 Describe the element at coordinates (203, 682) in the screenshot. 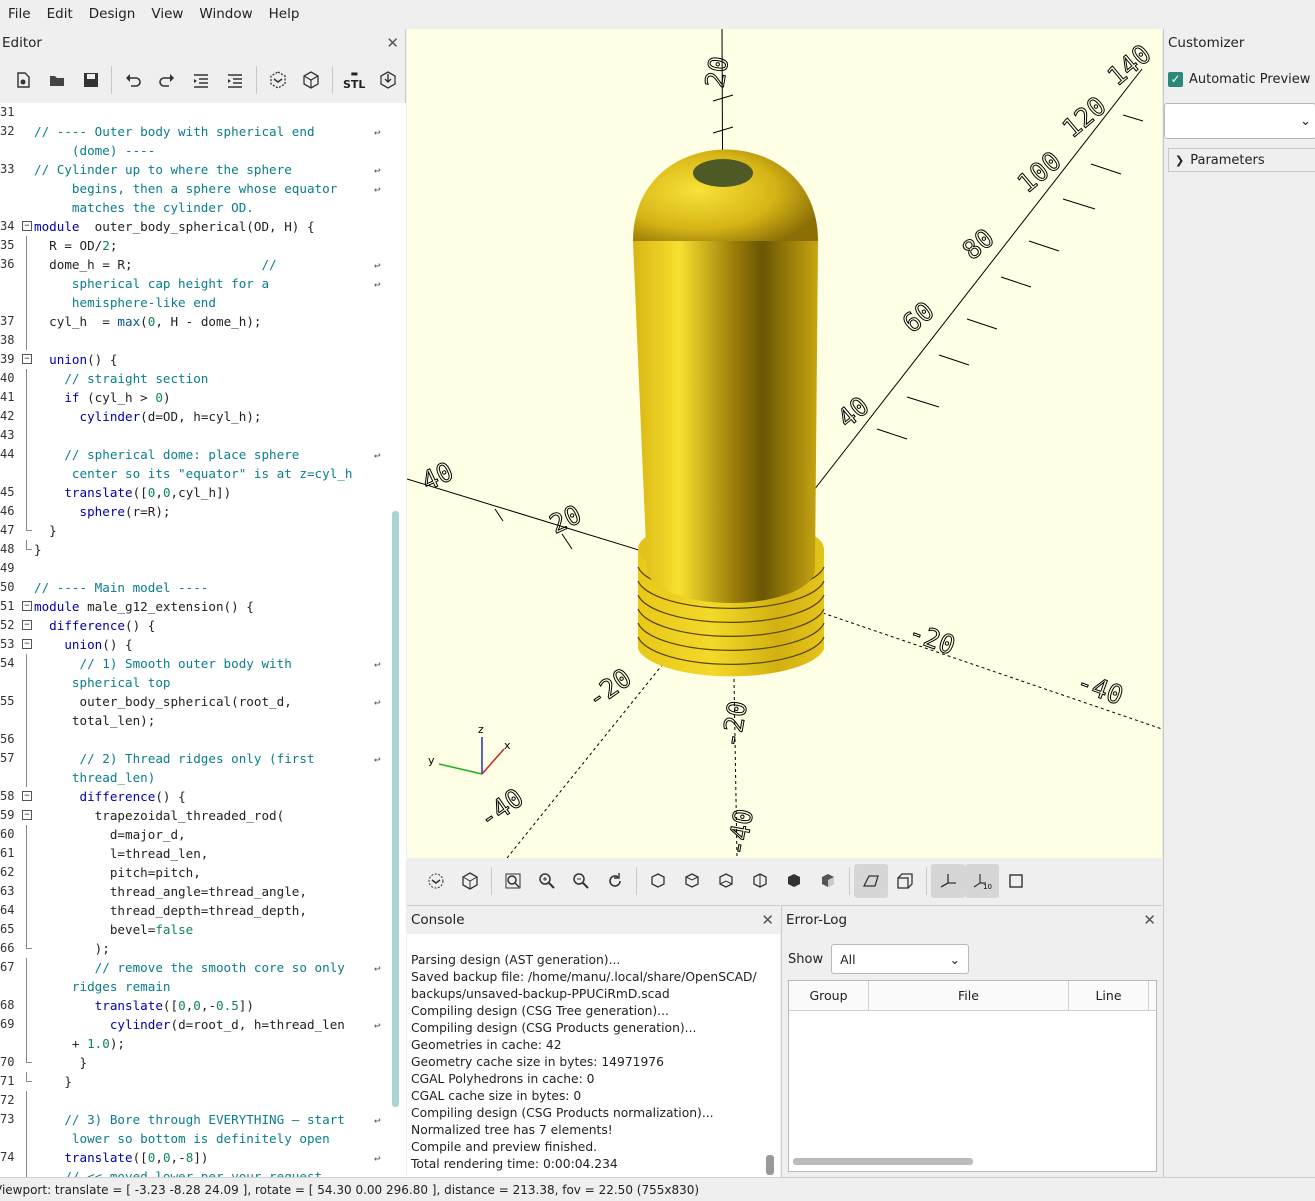

I see `code-line: spherical top` at that location.